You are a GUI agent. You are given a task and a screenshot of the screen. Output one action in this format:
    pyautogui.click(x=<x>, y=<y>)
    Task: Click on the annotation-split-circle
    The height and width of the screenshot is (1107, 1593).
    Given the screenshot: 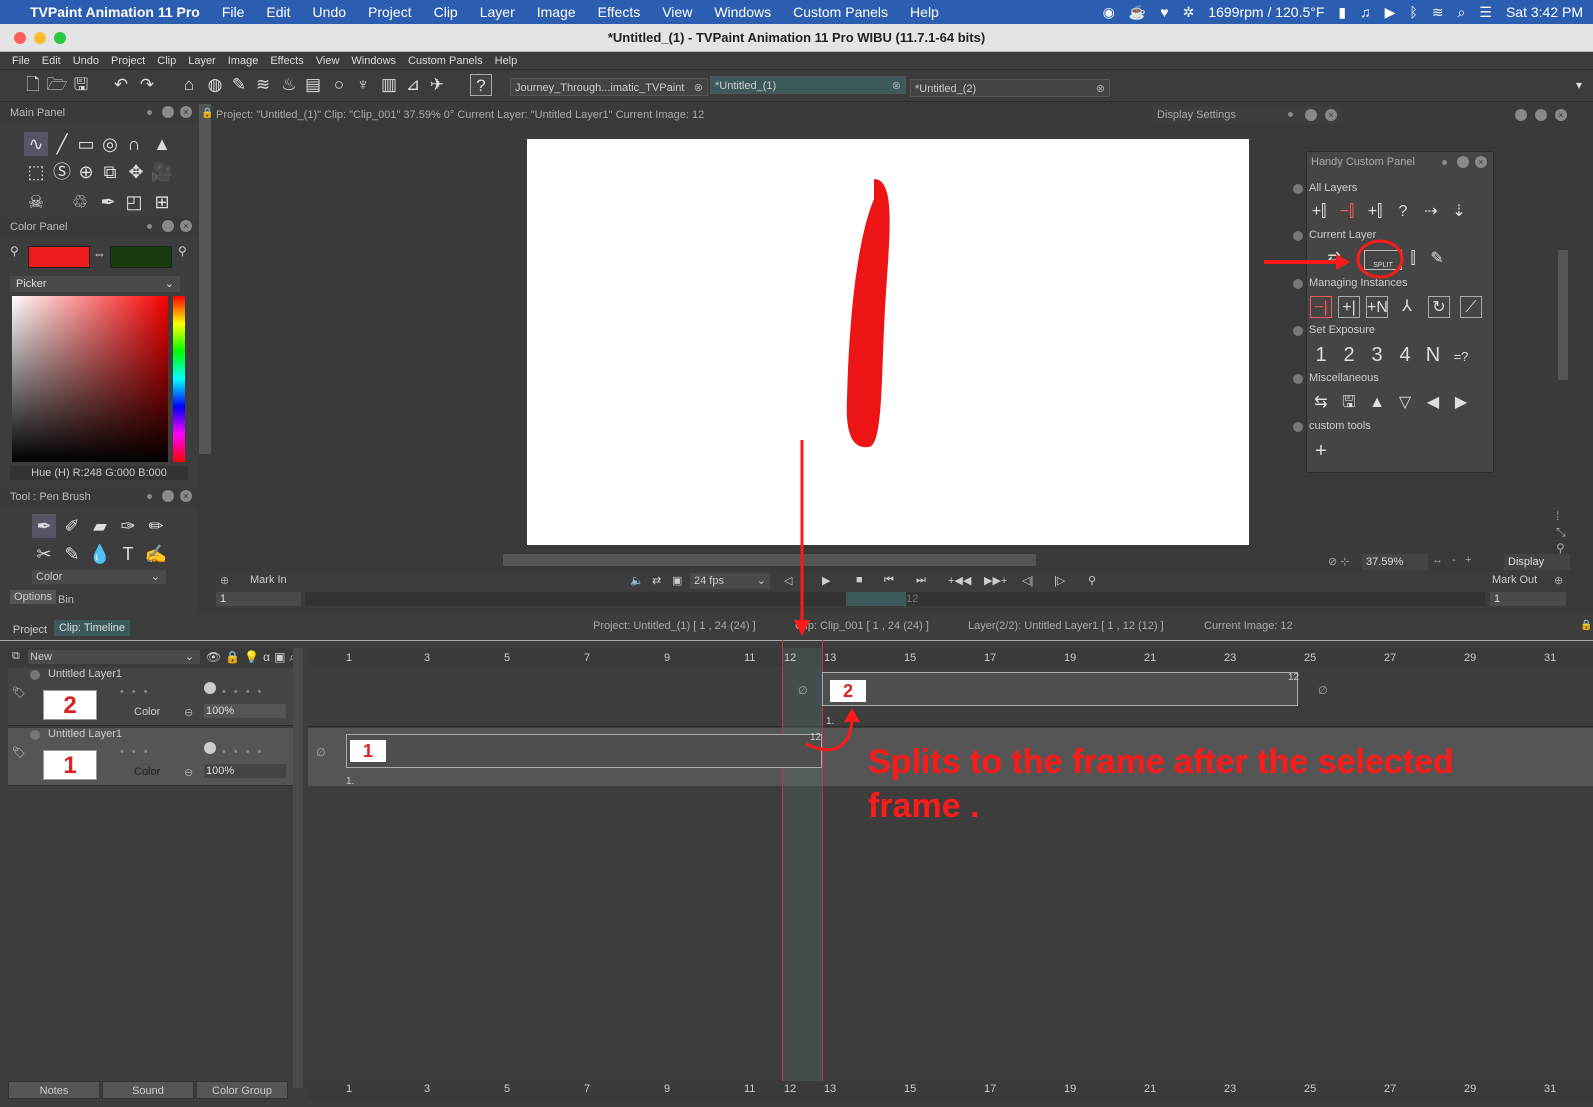 What is the action you would take?
    pyautogui.click(x=1380, y=259)
    